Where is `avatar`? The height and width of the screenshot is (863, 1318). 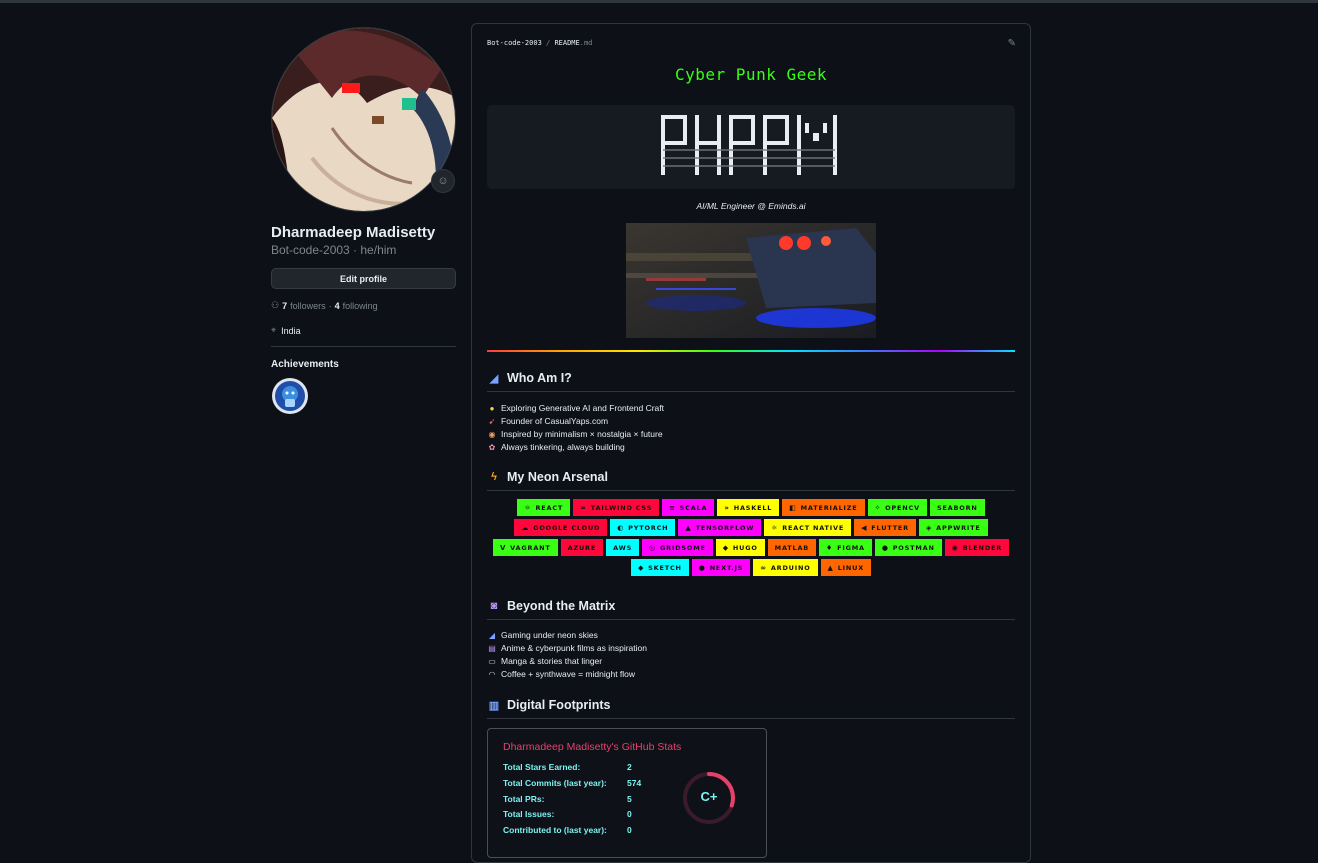
avatar is located at coordinates (363, 119).